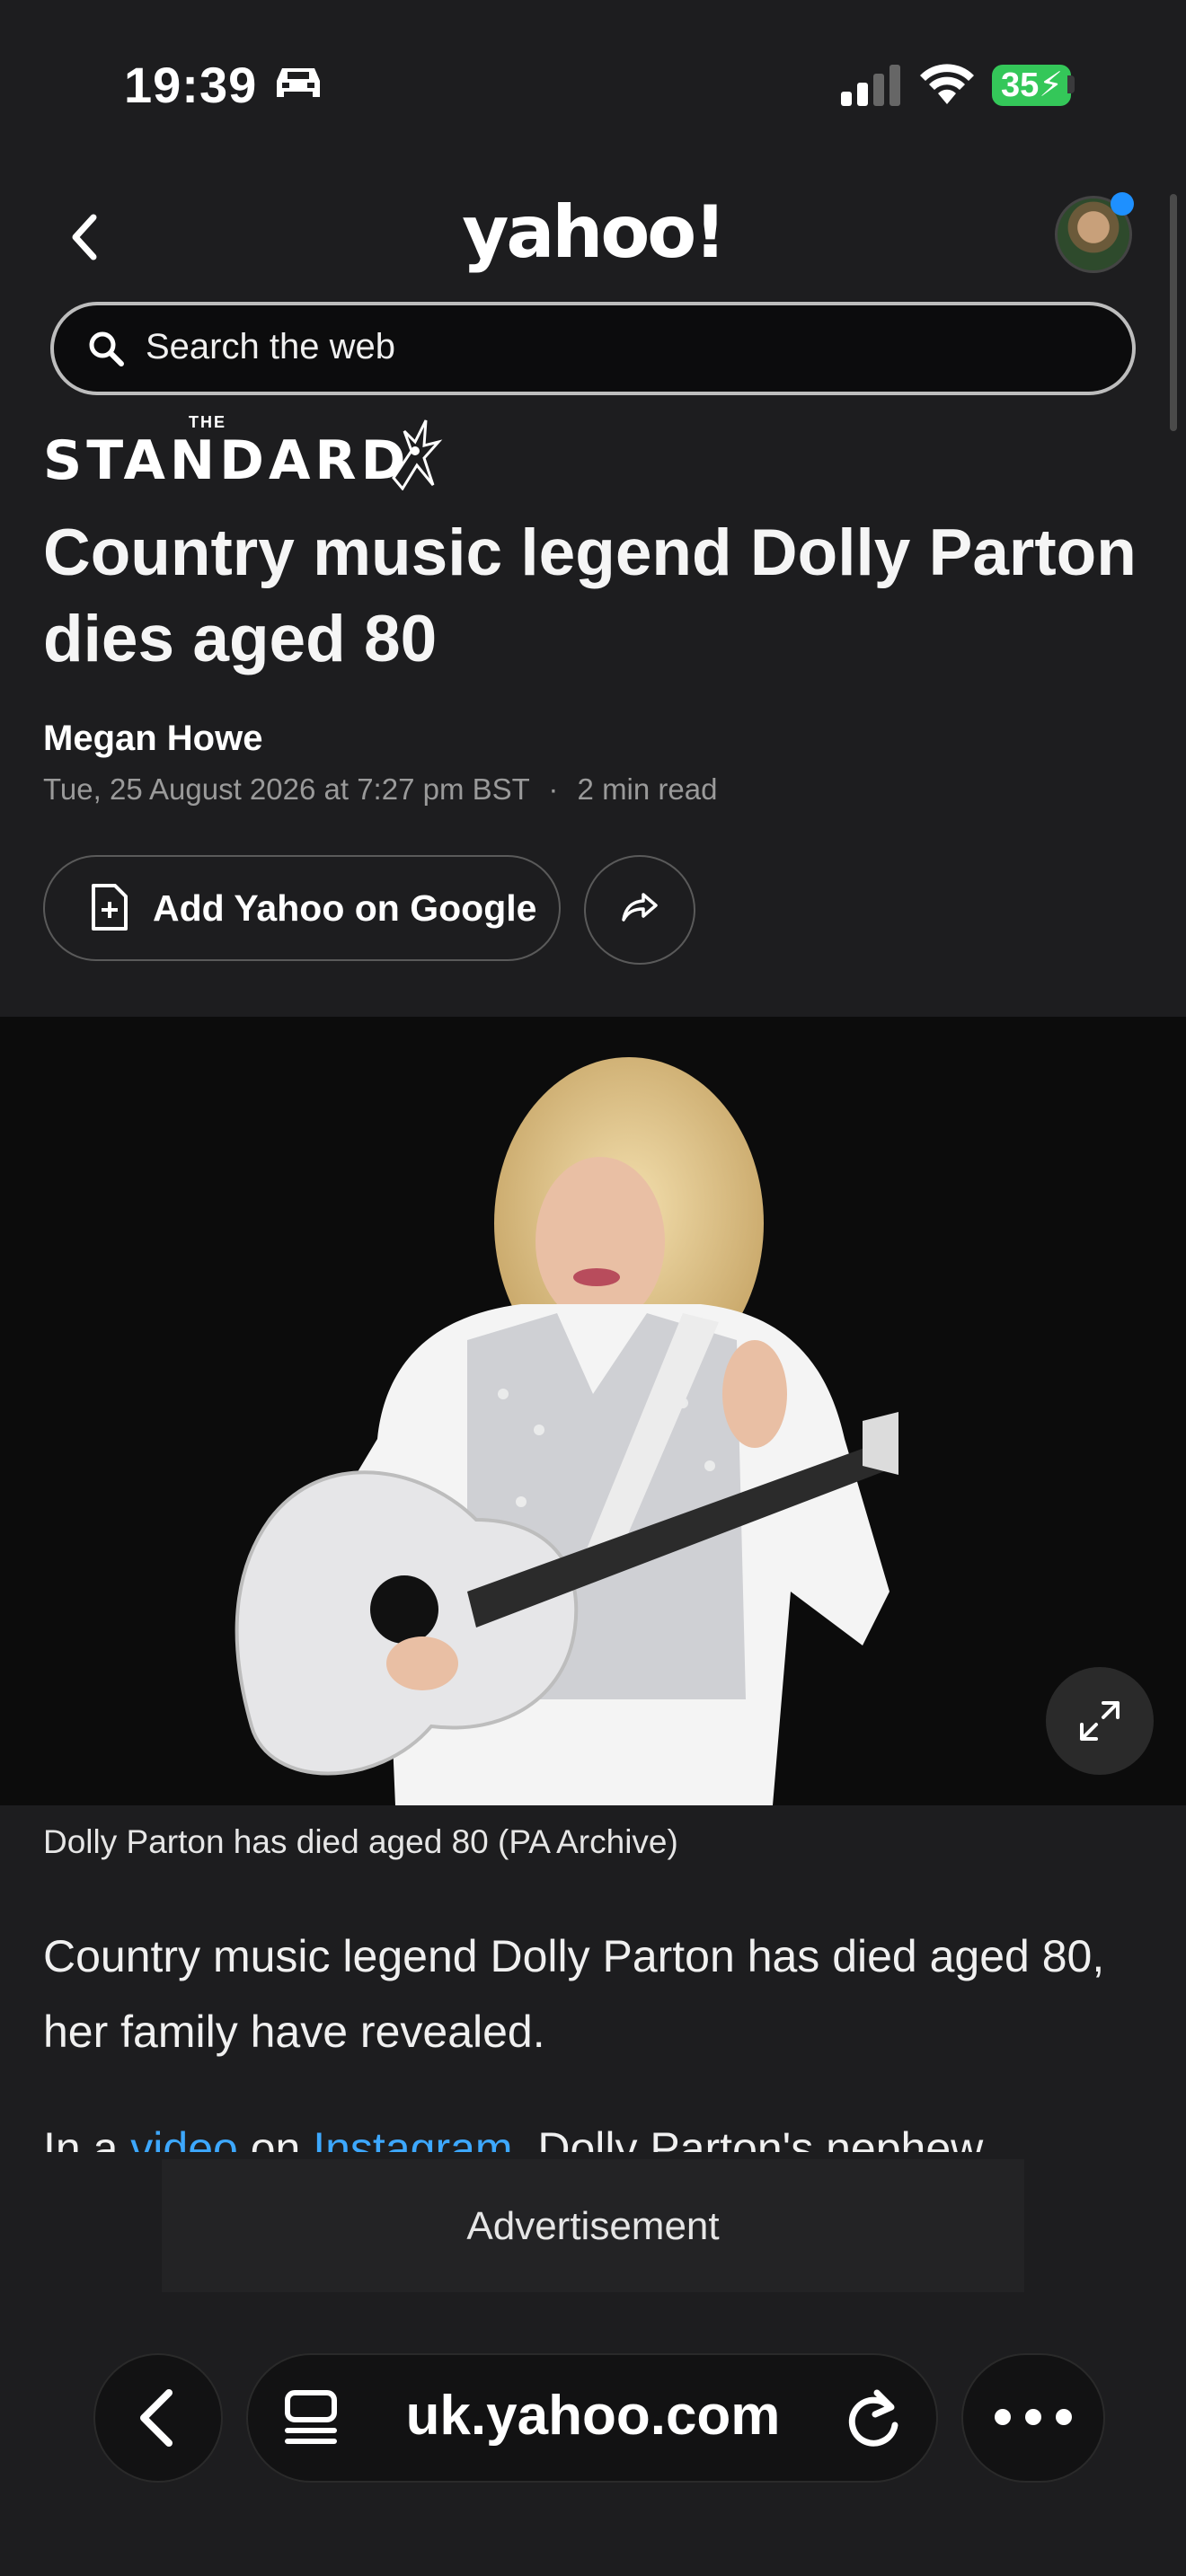  I want to click on url-text: uk.yahoo.com, so click(593, 2416).